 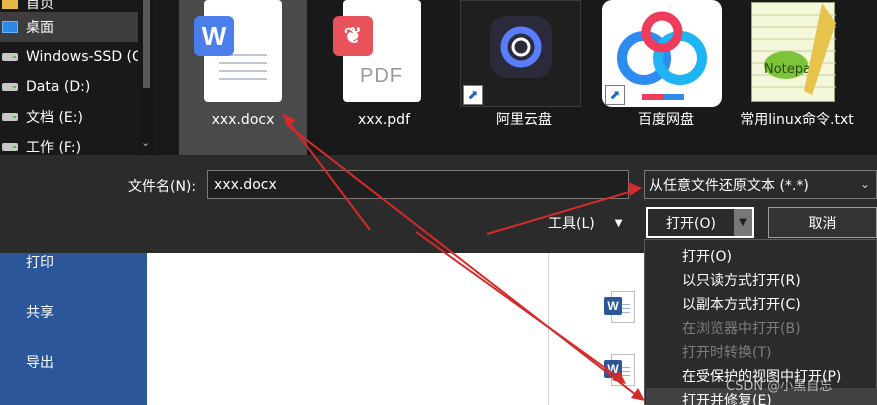 What do you see at coordinates (761, 280) in the screenshot?
I see `menu-item-open-readonly: 以只读方式打开(R)` at bounding box center [761, 280].